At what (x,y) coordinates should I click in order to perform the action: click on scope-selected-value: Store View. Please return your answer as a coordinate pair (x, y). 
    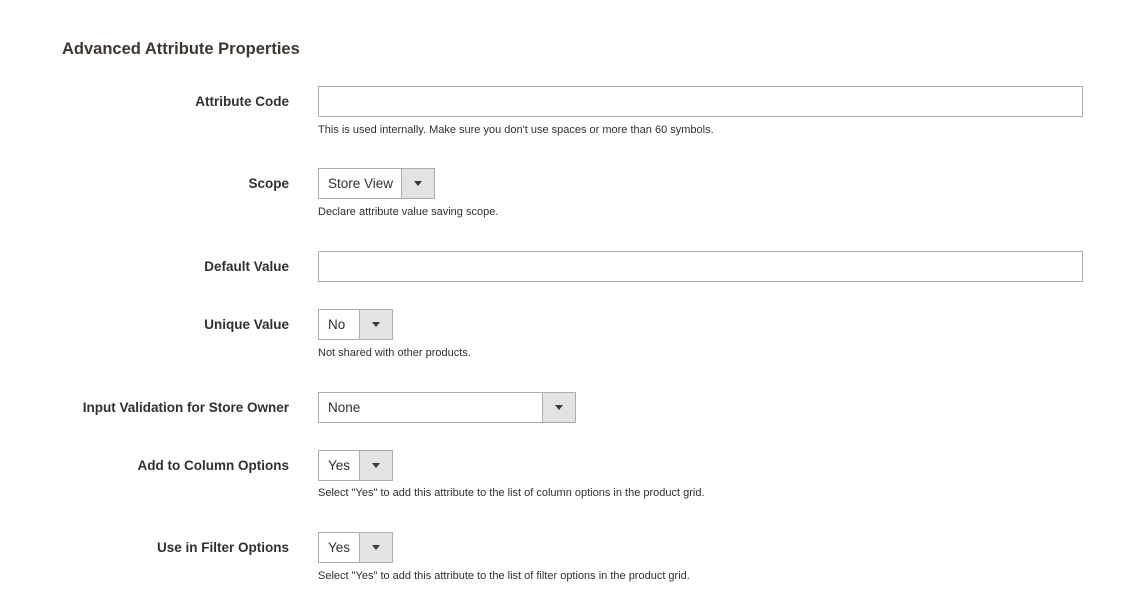
    Looking at the image, I should click on (361, 183).